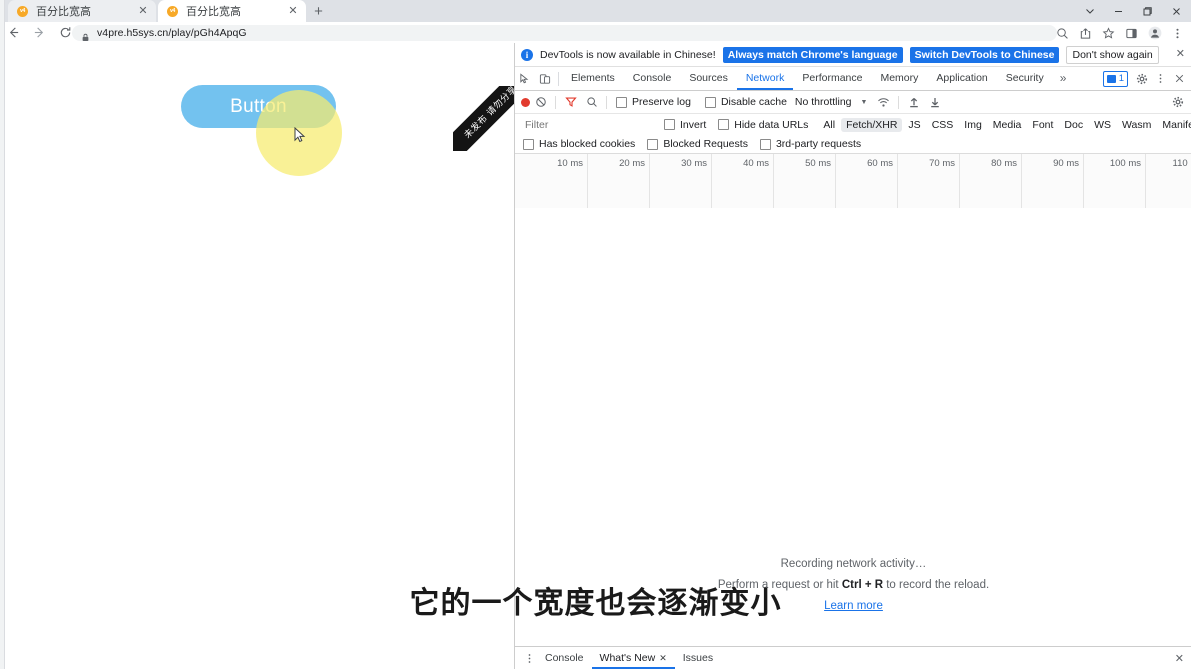  Describe the element at coordinates (1136, 125) in the screenshot. I see `filter-type-wasm: Wasm` at that location.